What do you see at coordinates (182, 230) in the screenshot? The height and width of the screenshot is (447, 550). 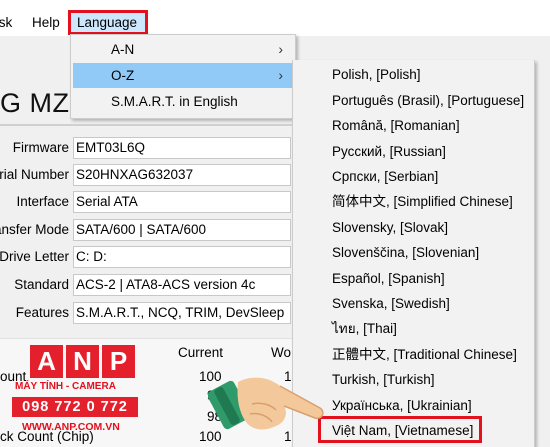 I see `transfer-mode-value: SATA/600 | SATA/600` at bounding box center [182, 230].